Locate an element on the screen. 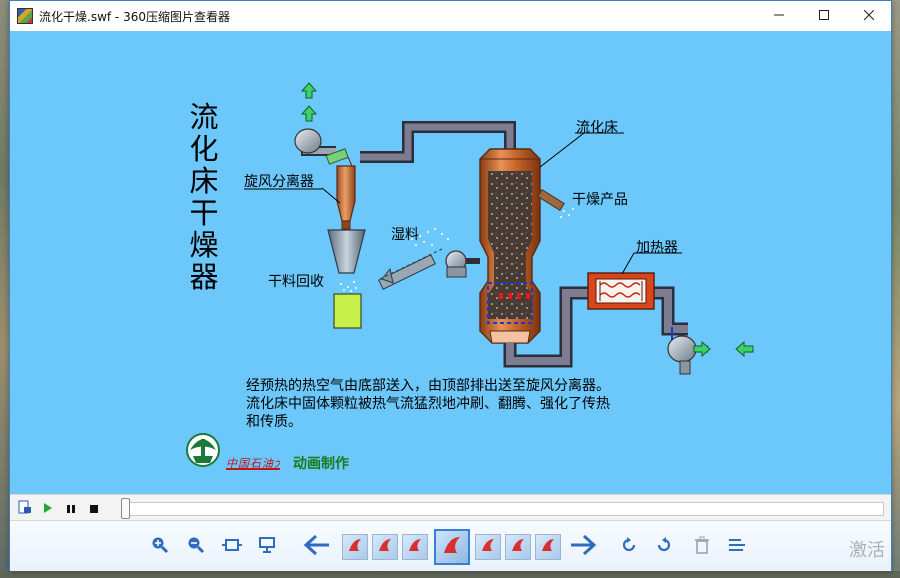  viewer-toolbar is located at coordinates (450, 546).